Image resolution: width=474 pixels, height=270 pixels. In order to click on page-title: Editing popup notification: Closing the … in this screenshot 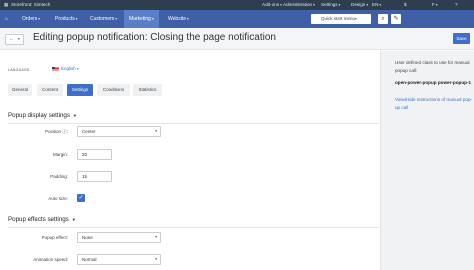, I will do `click(154, 37)`.